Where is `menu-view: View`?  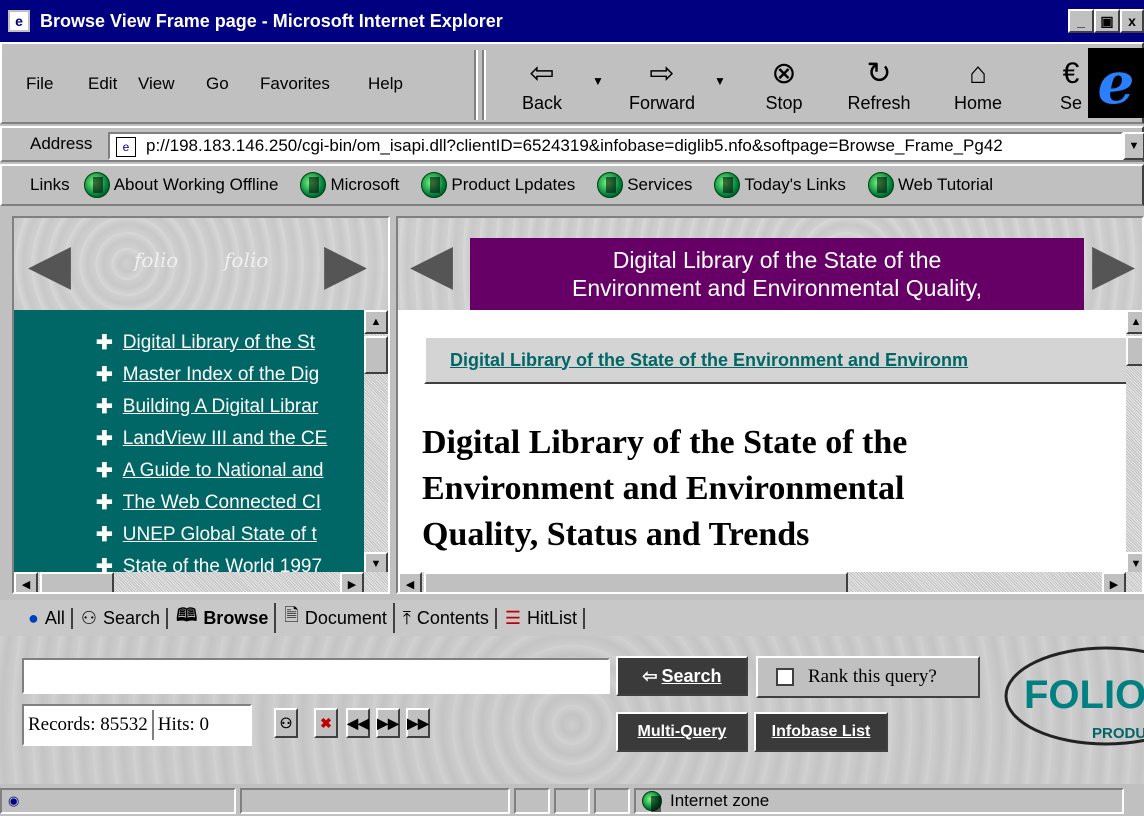 menu-view: View is located at coordinates (156, 84).